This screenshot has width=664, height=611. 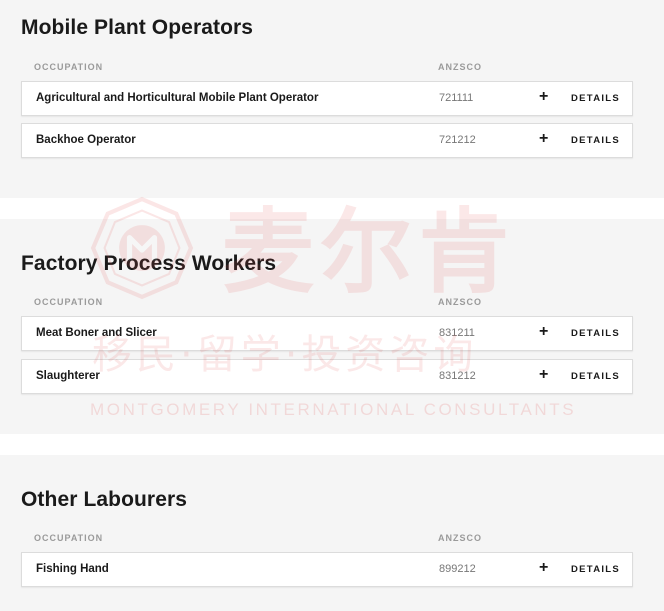 What do you see at coordinates (327, 376) in the screenshot?
I see `table-row: Slaughterer 831212 + DETAILS` at bounding box center [327, 376].